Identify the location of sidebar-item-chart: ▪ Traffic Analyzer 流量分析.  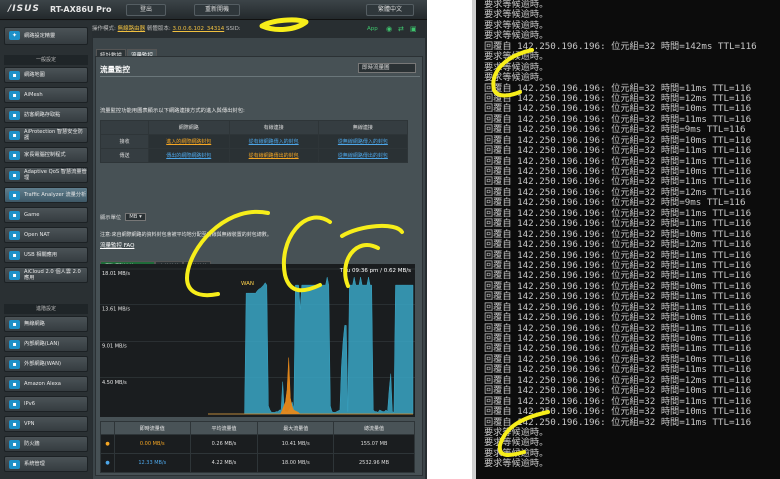
(46, 195).